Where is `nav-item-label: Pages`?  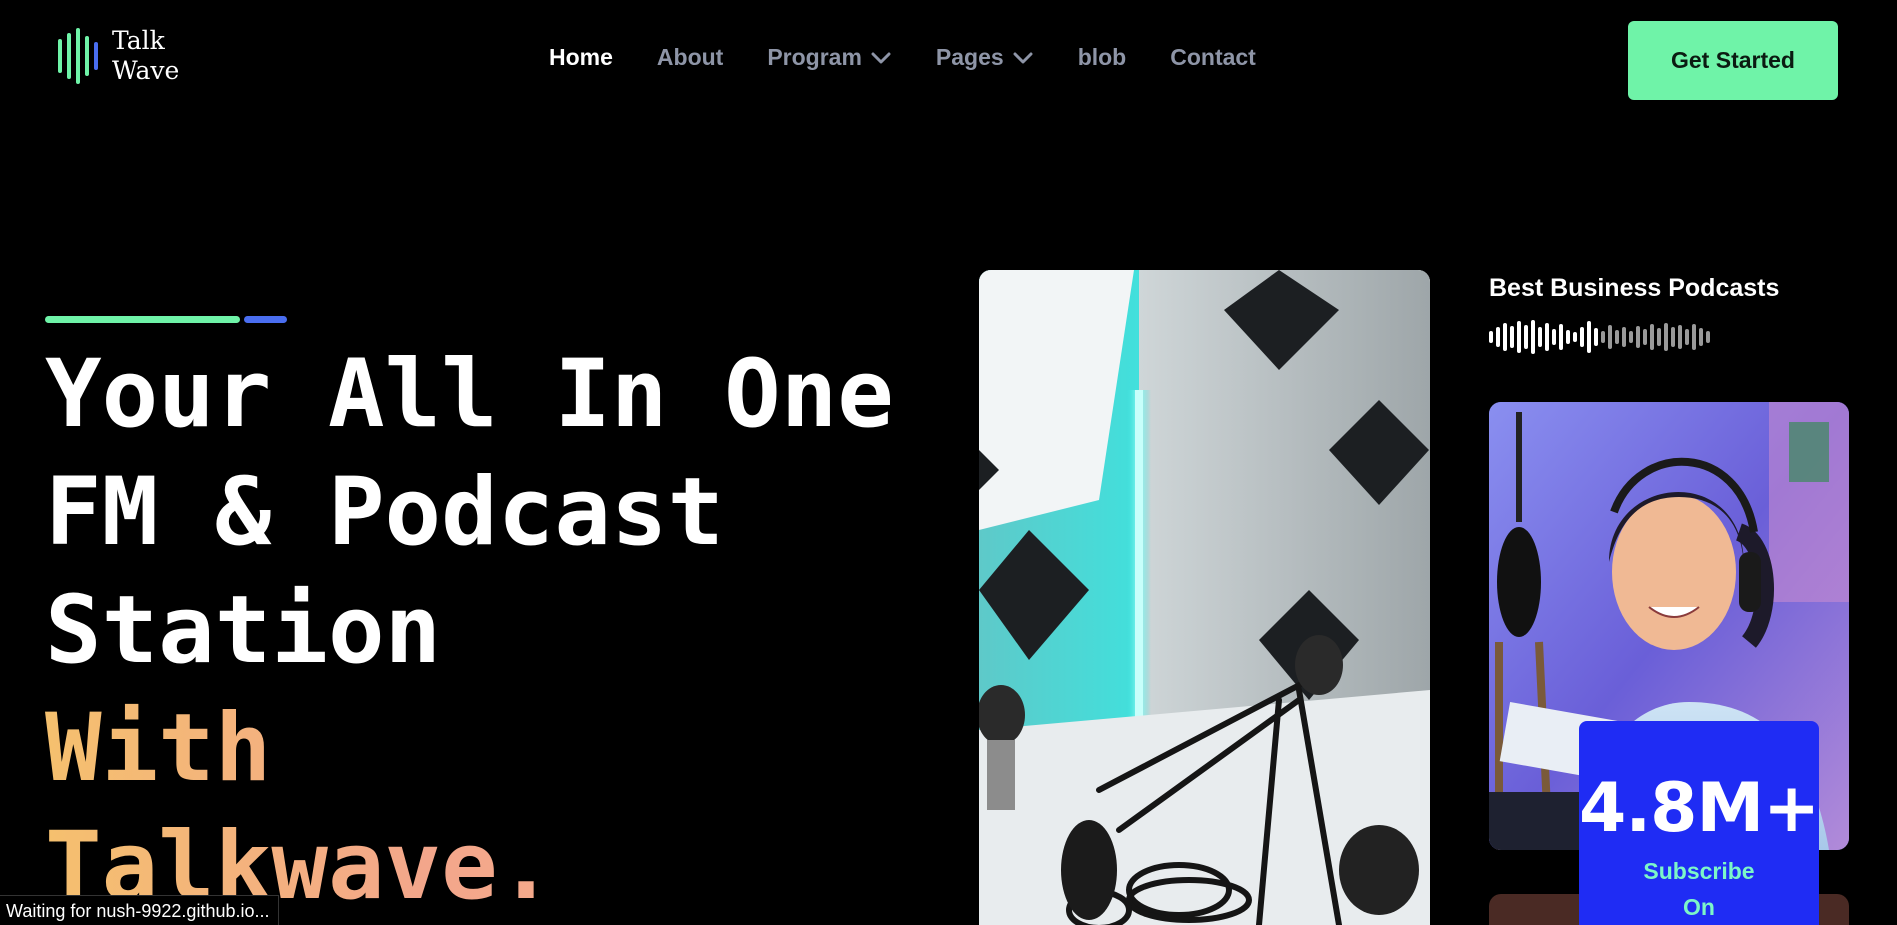 nav-item-label: Pages is located at coordinates (969, 57).